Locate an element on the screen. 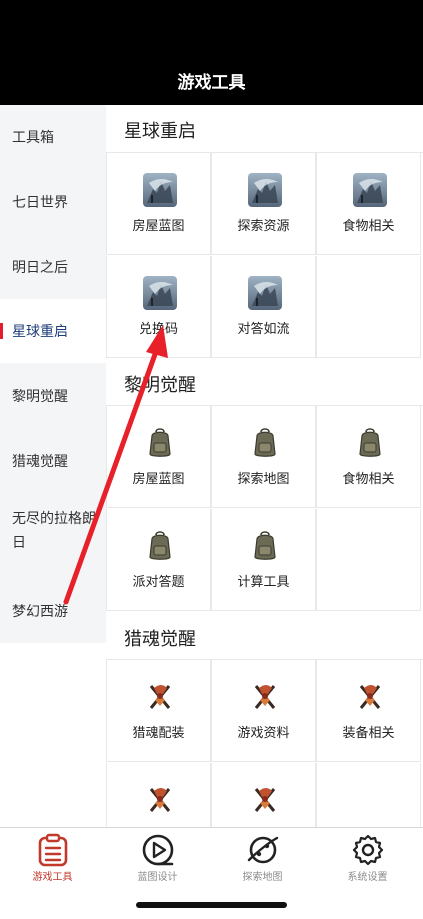  home-indicator is located at coordinates (211, 905).